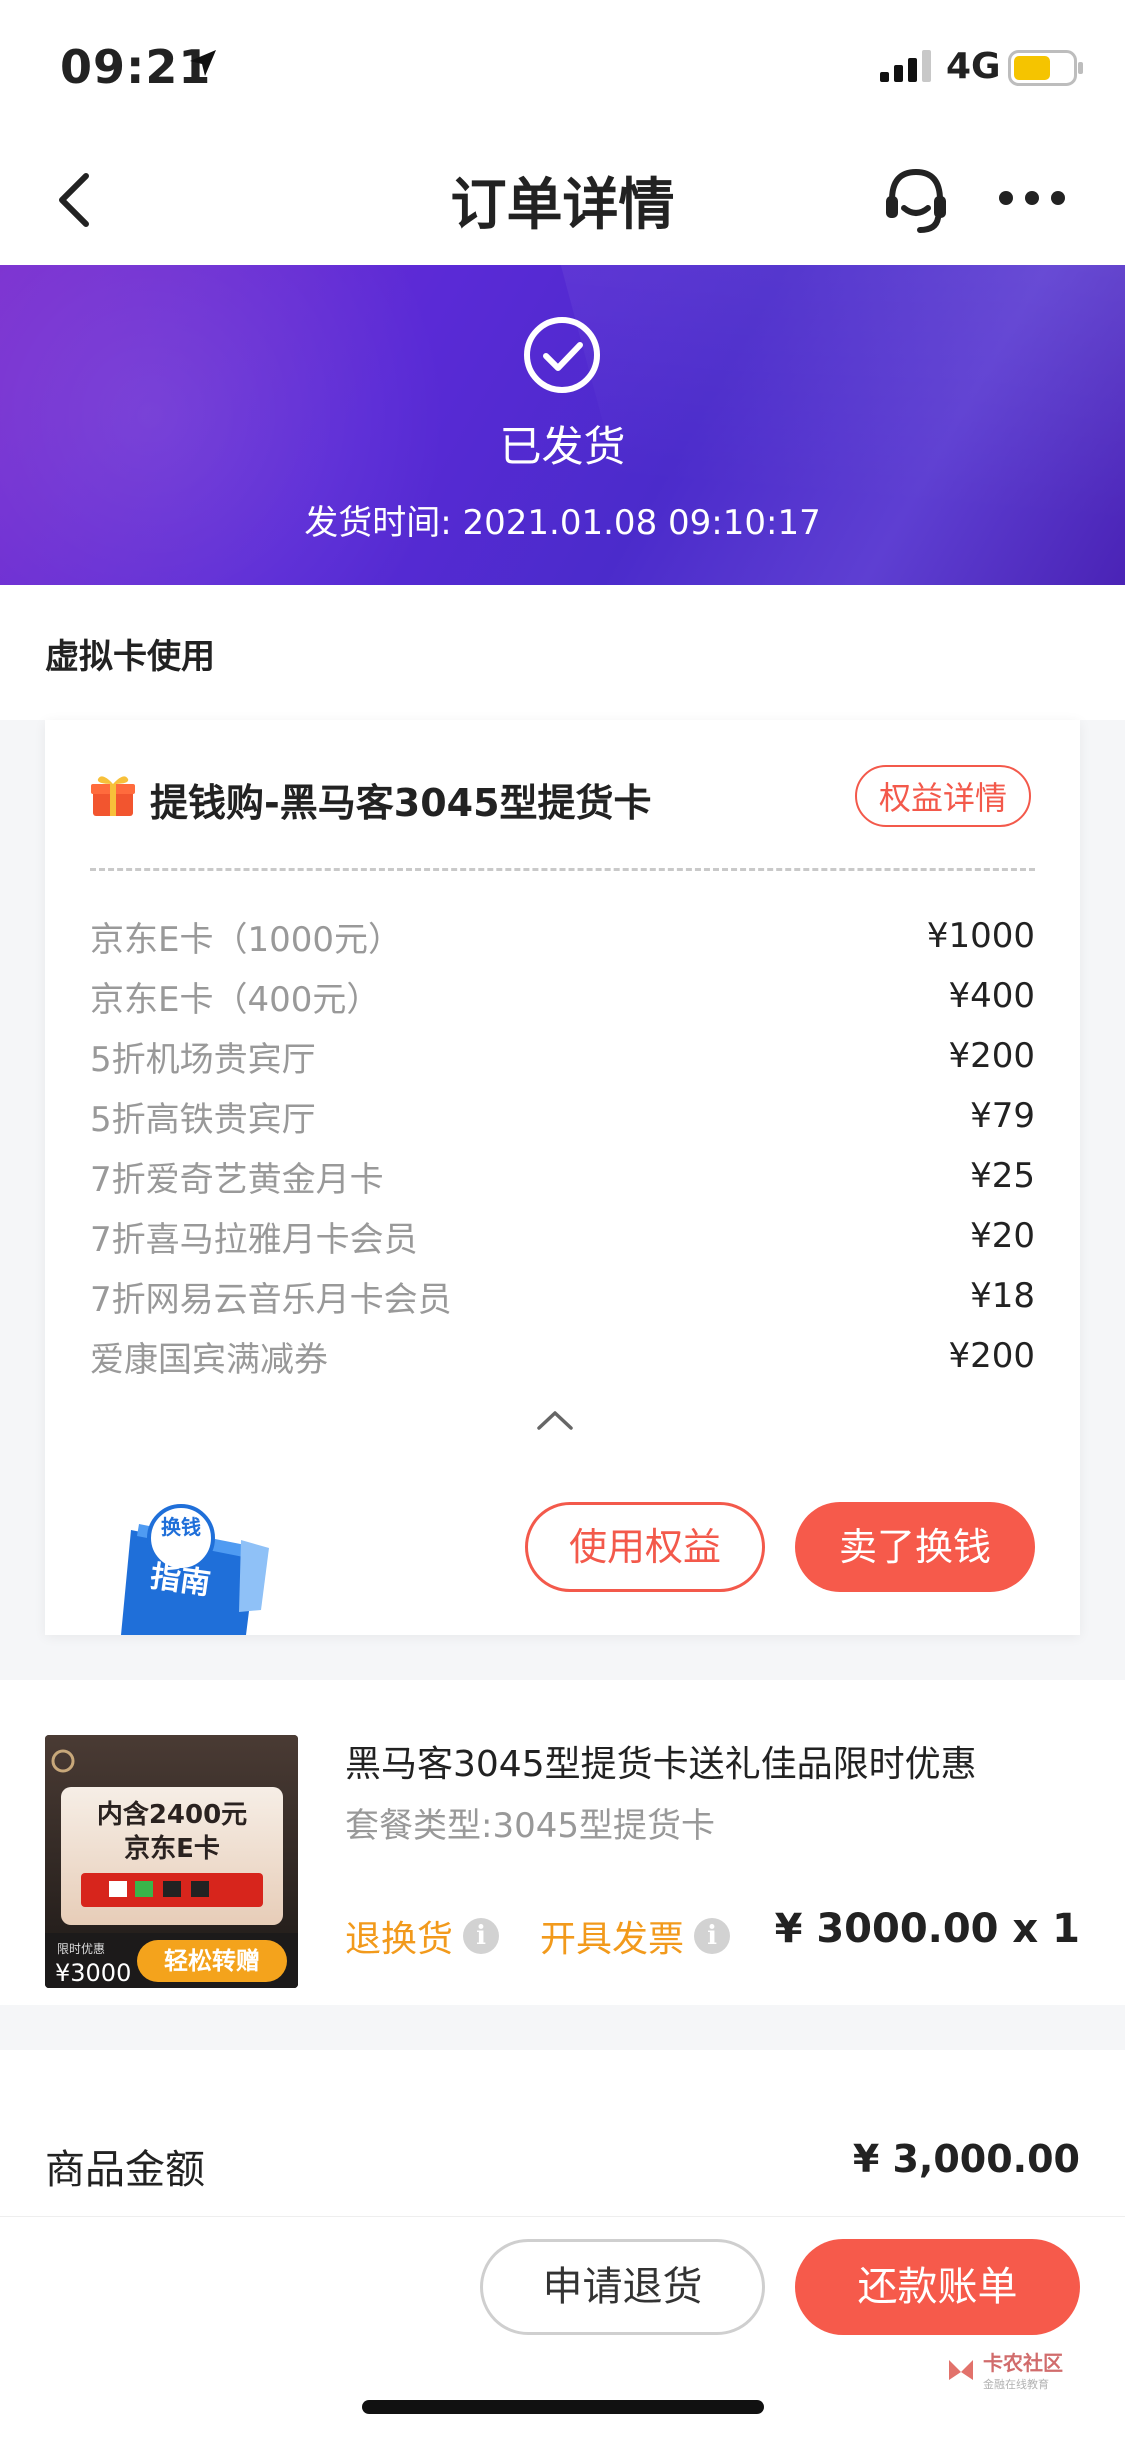 The width and height of the screenshot is (1125, 2437). I want to click on sell-for-cash-button: 卖了换钱, so click(915, 1547).